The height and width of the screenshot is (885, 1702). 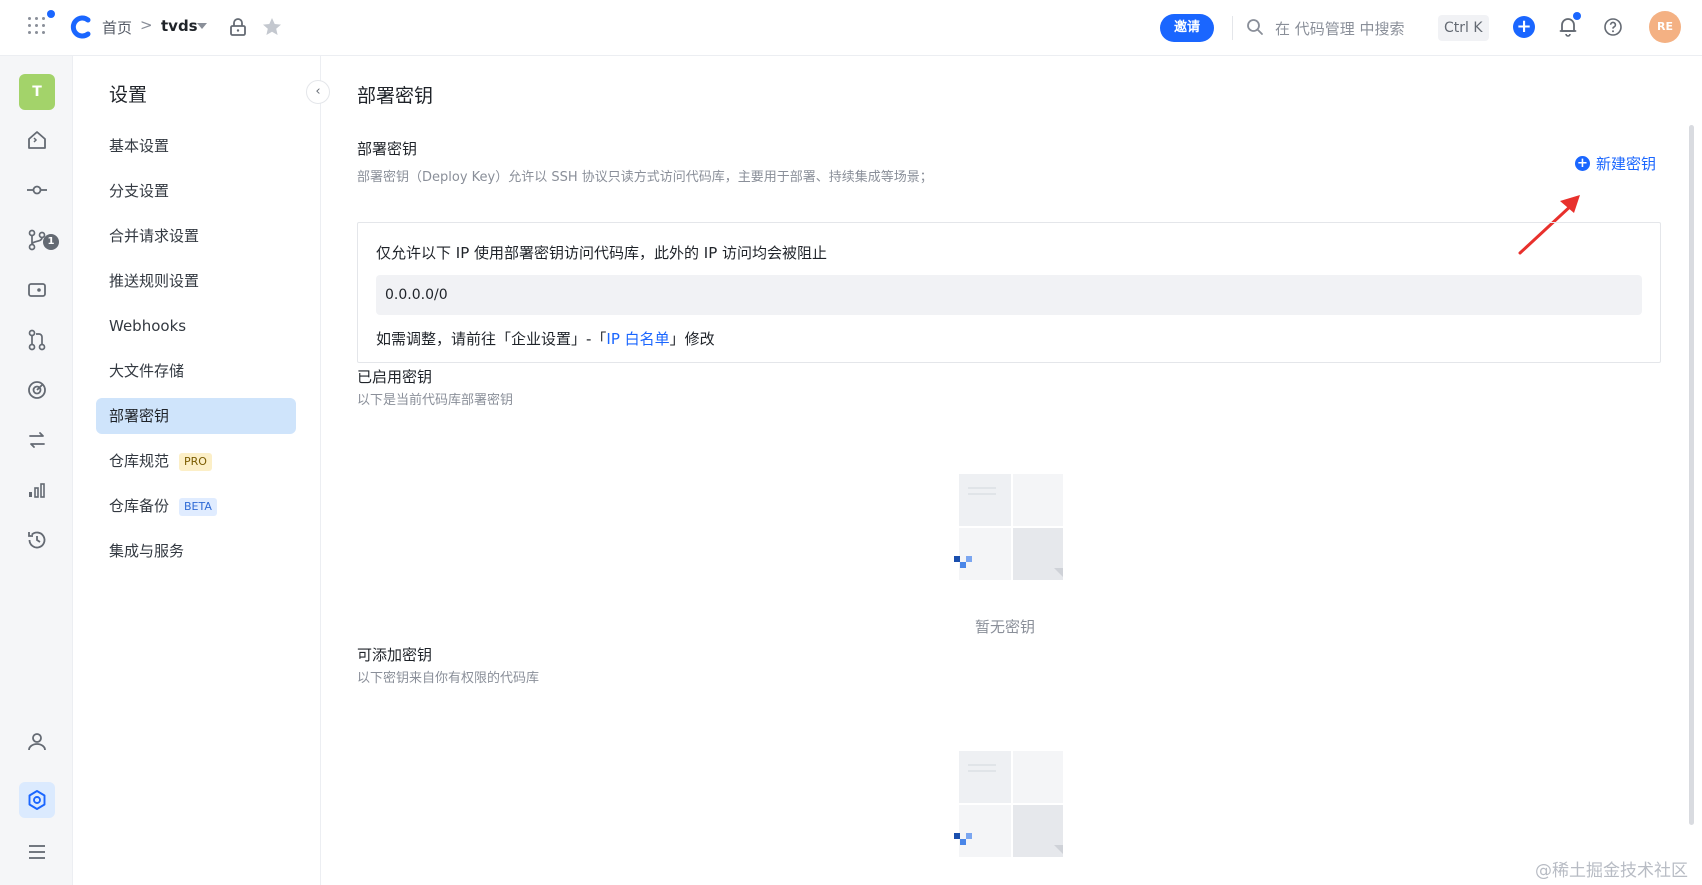 I want to click on ip-note-prefix: 如需调整，请前往「企业设置」-「, so click(x=491, y=339).